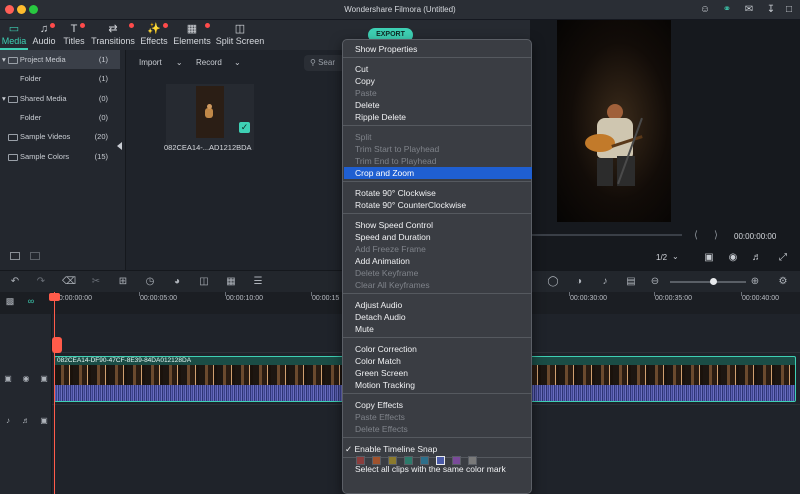  Describe the element at coordinates (10, 301) in the screenshot. I see `add-track-icon: ▩` at that location.